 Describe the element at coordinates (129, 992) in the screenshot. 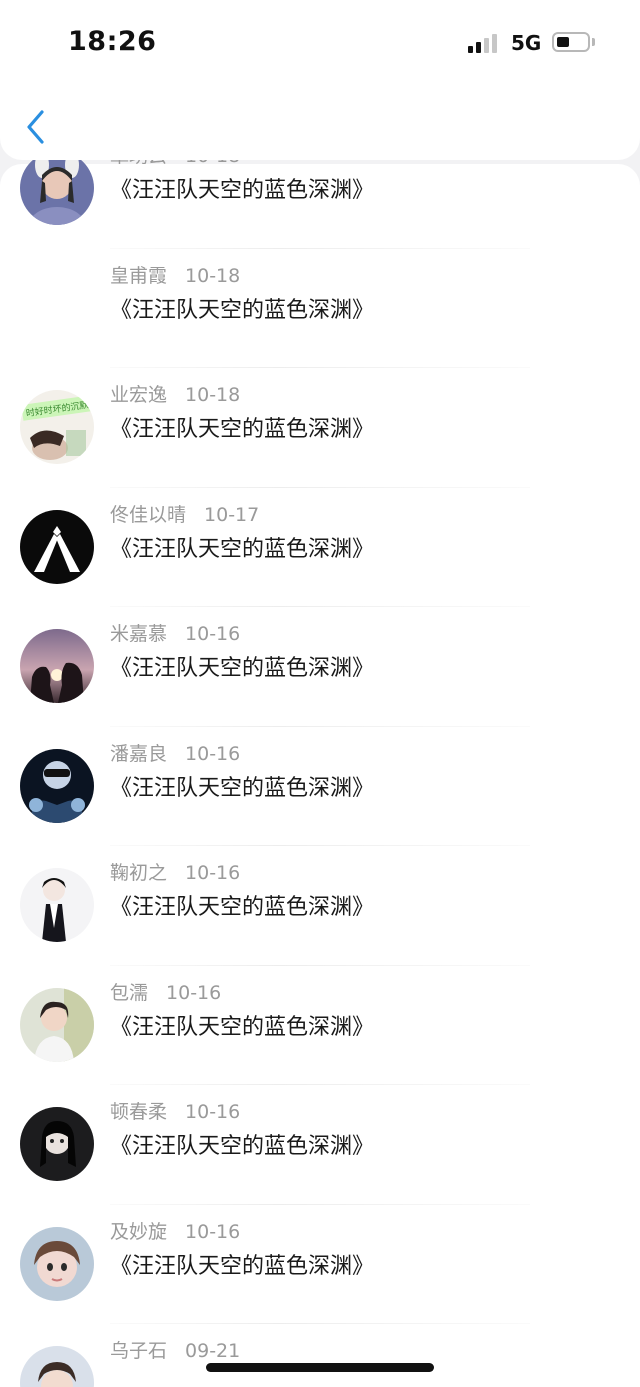

I see `sender-name: 包濡` at that location.